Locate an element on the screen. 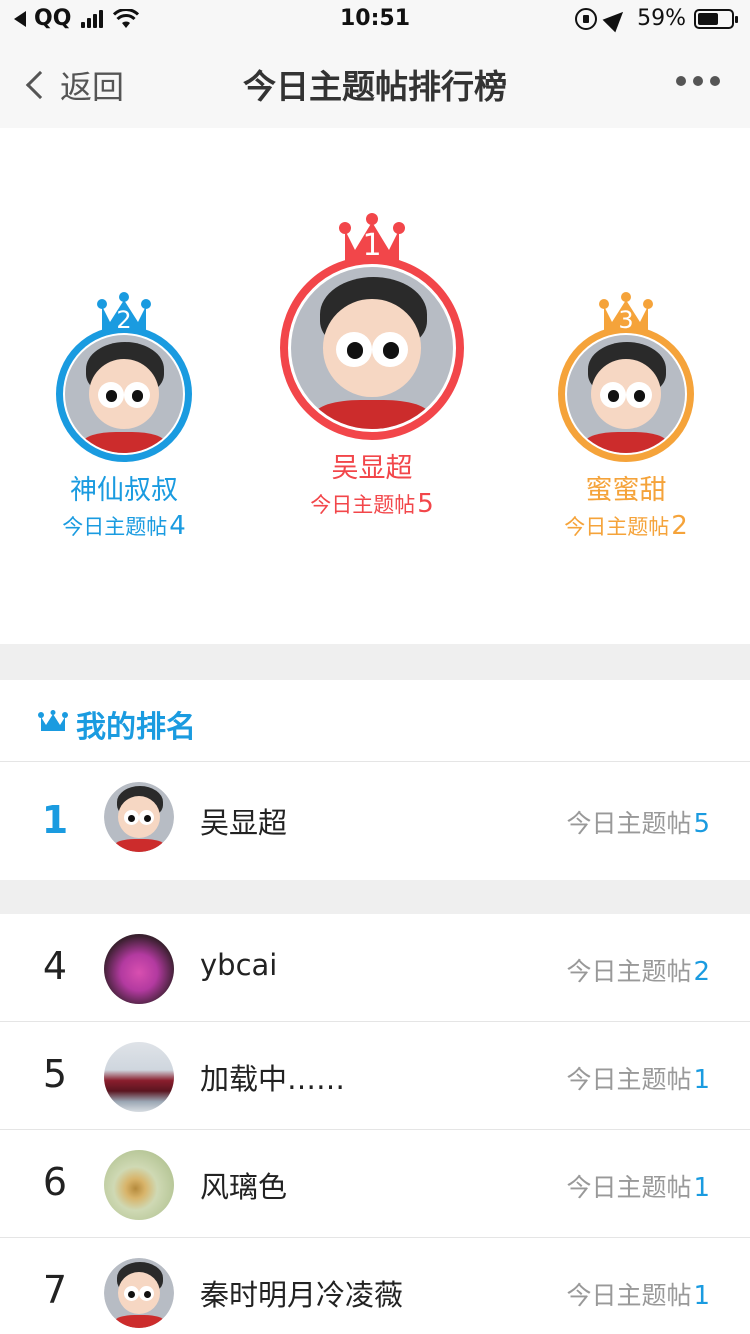 The image size is (750, 1334). rank-number: 7 is located at coordinates (55, 1290).